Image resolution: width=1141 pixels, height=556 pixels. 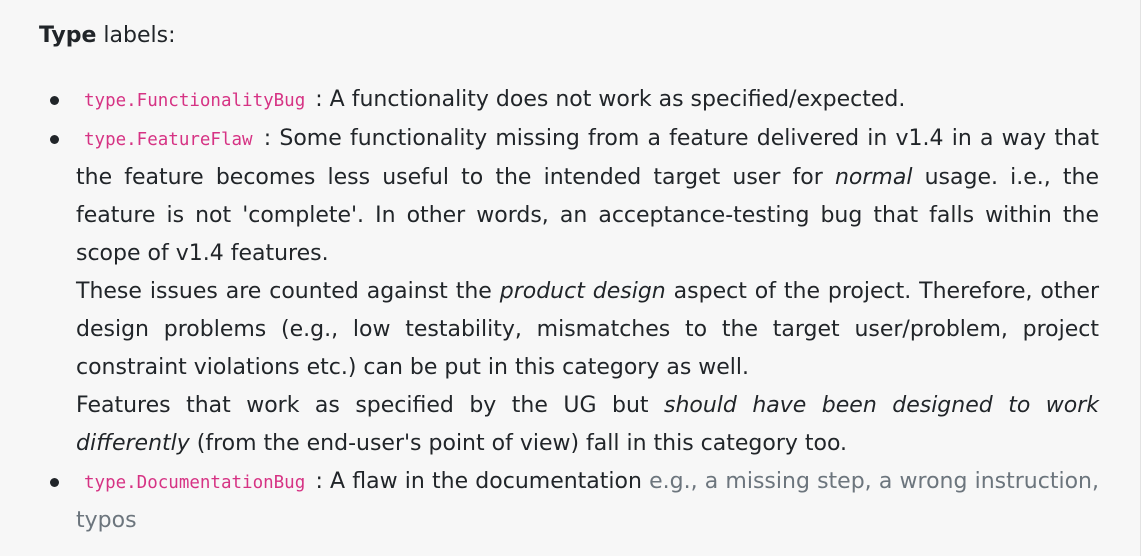 I want to click on emphasis-normal: normal, so click(x=873, y=177).